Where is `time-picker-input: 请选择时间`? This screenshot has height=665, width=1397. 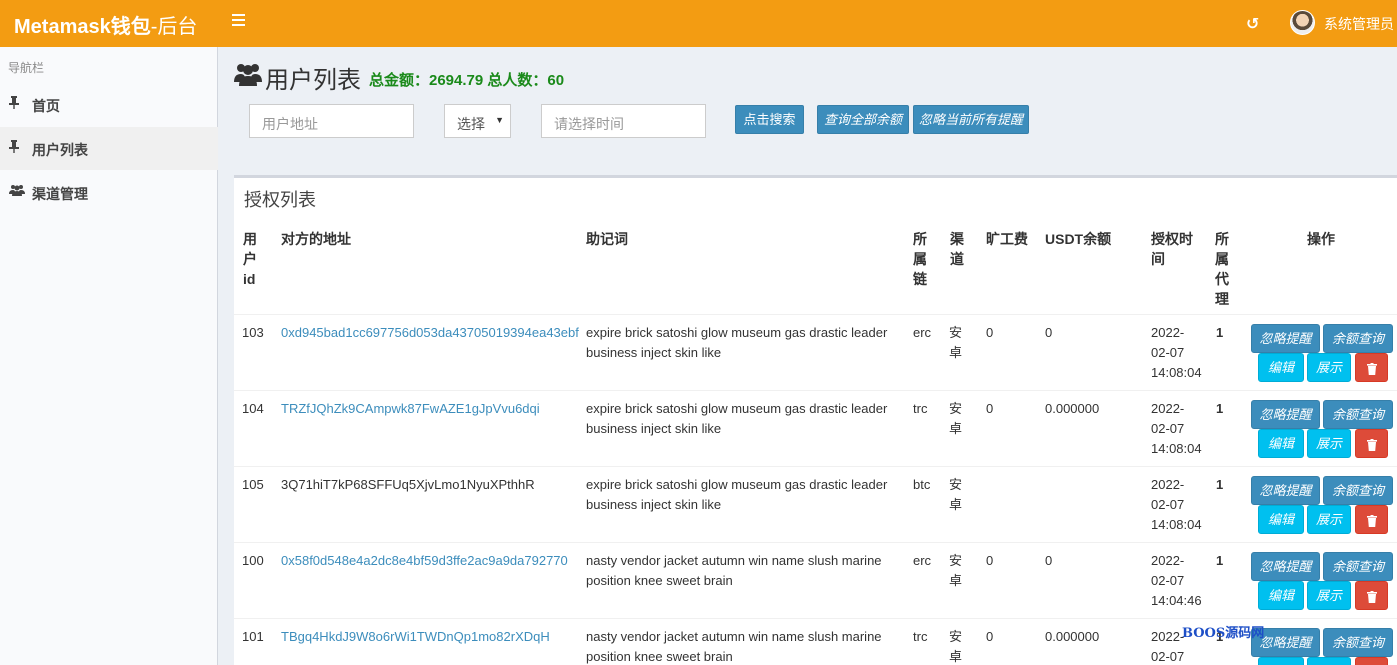 time-picker-input: 请选择时间 is located at coordinates (623, 121).